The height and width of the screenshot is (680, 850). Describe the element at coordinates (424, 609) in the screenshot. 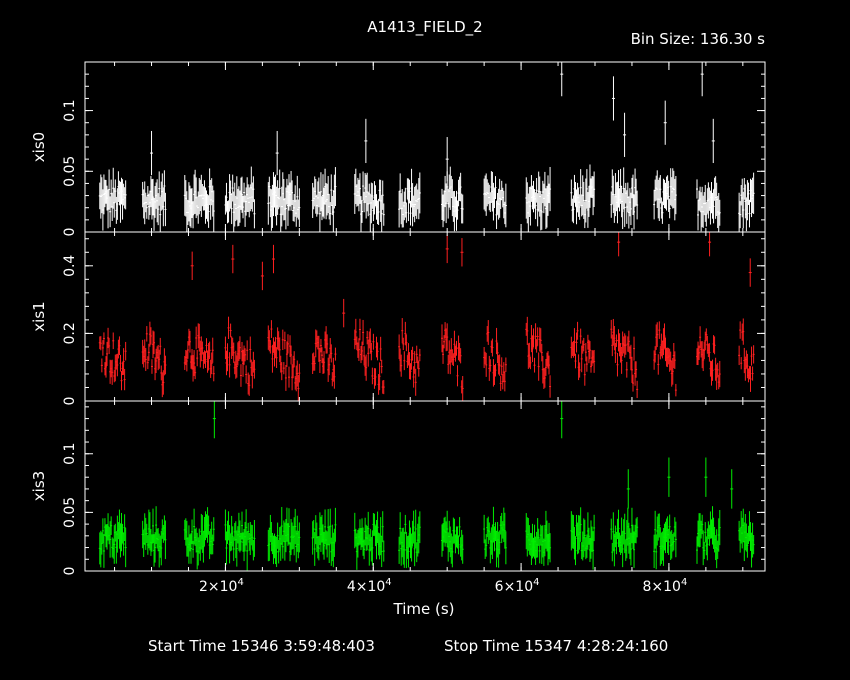

I see `x-axis-label: Time (s)` at that location.